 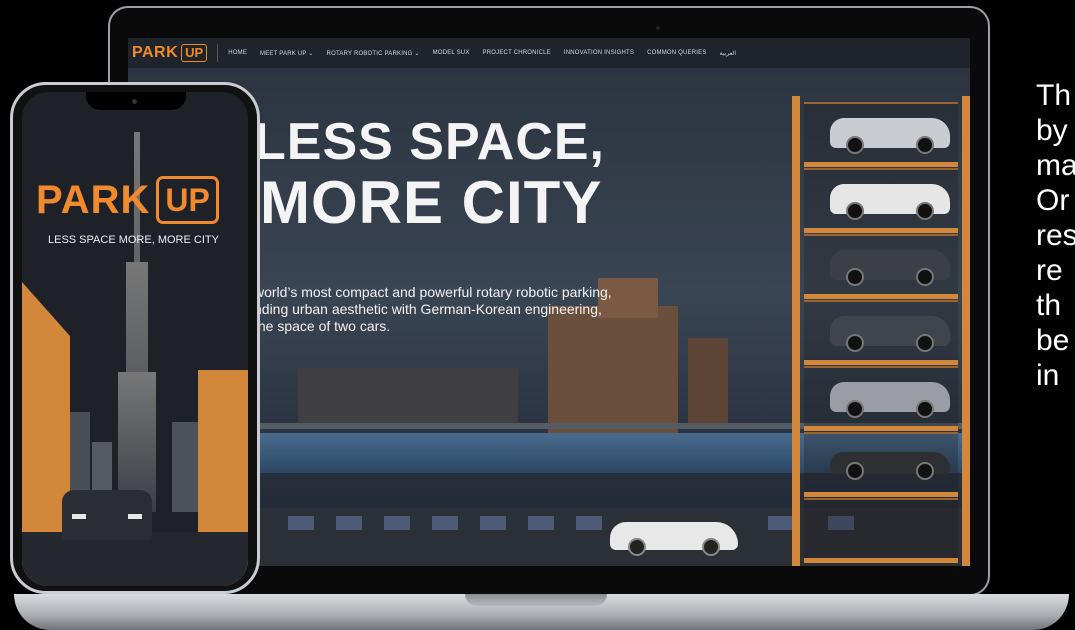 I want to click on side-text-line: Or, so click(x=1053, y=200).